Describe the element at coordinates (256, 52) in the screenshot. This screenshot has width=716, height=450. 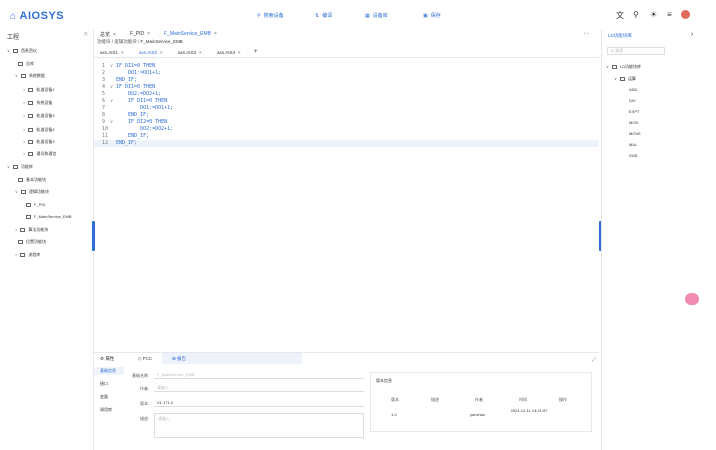
I see `add-tab-button: +` at that location.